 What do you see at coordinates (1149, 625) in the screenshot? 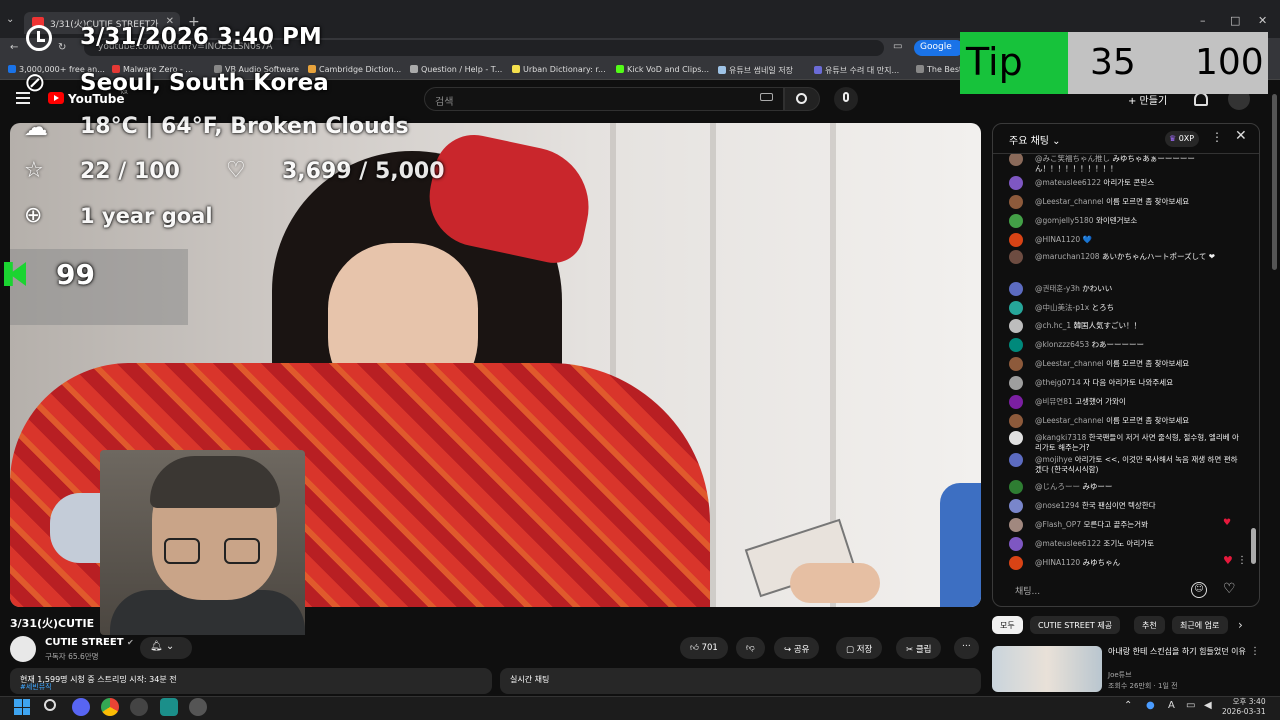
I see `chip-recommended: 추천` at bounding box center [1149, 625].